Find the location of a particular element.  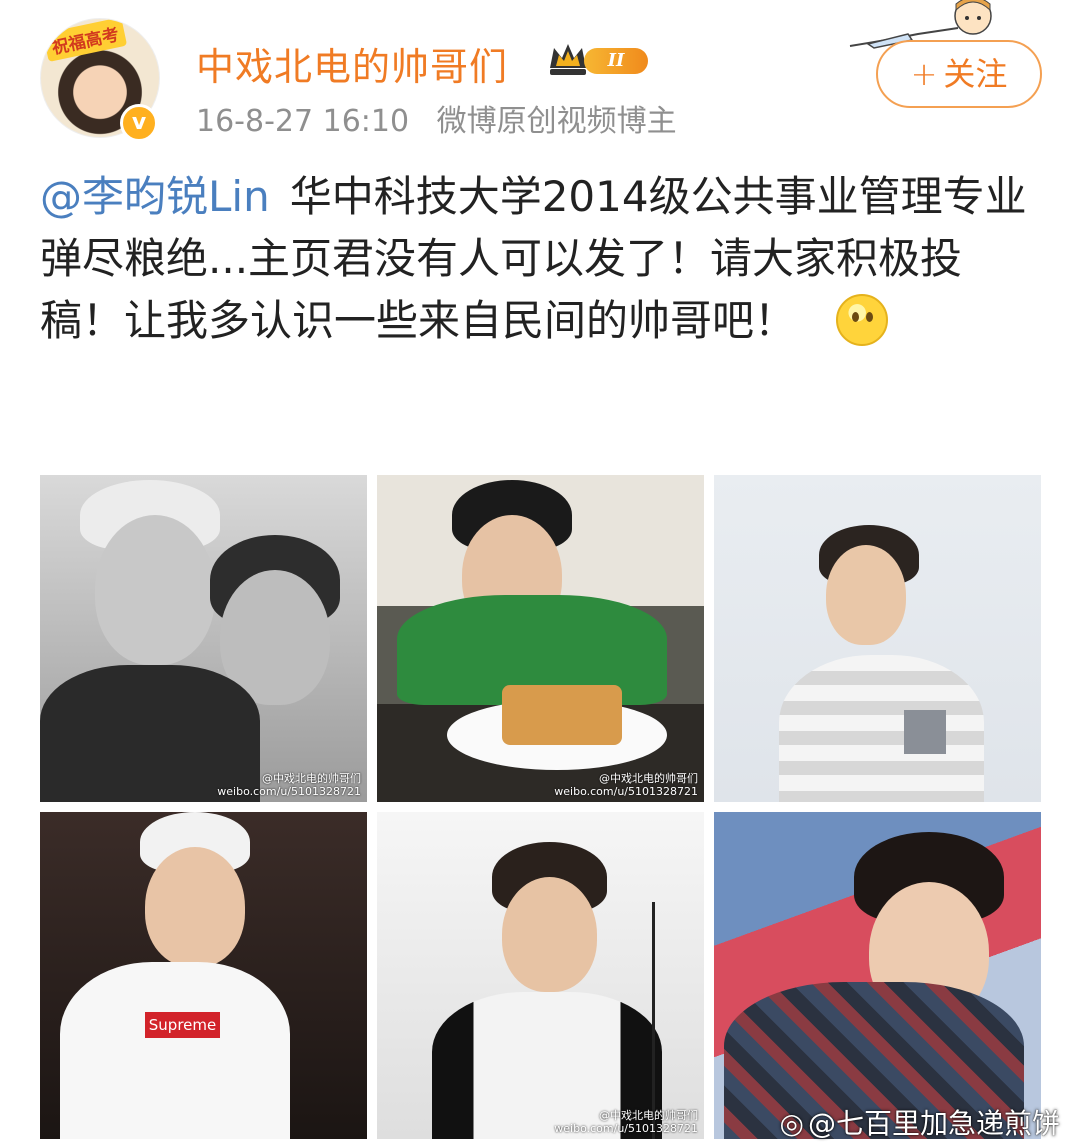

photo-2: @中戏北电的帅哥们 weibo.com/u/5101328721 is located at coordinates (540, 638).